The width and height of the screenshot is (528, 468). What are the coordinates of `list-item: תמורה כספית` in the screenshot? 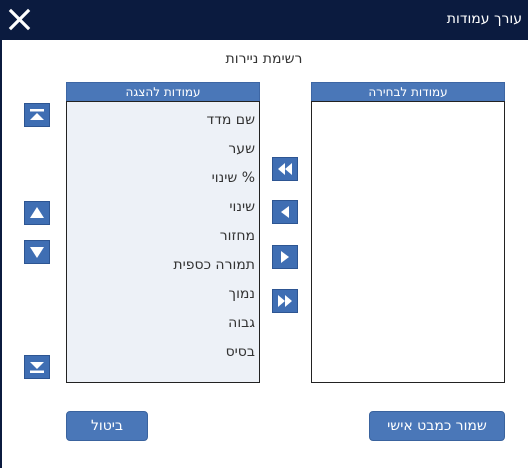 It's located at (214, 265).